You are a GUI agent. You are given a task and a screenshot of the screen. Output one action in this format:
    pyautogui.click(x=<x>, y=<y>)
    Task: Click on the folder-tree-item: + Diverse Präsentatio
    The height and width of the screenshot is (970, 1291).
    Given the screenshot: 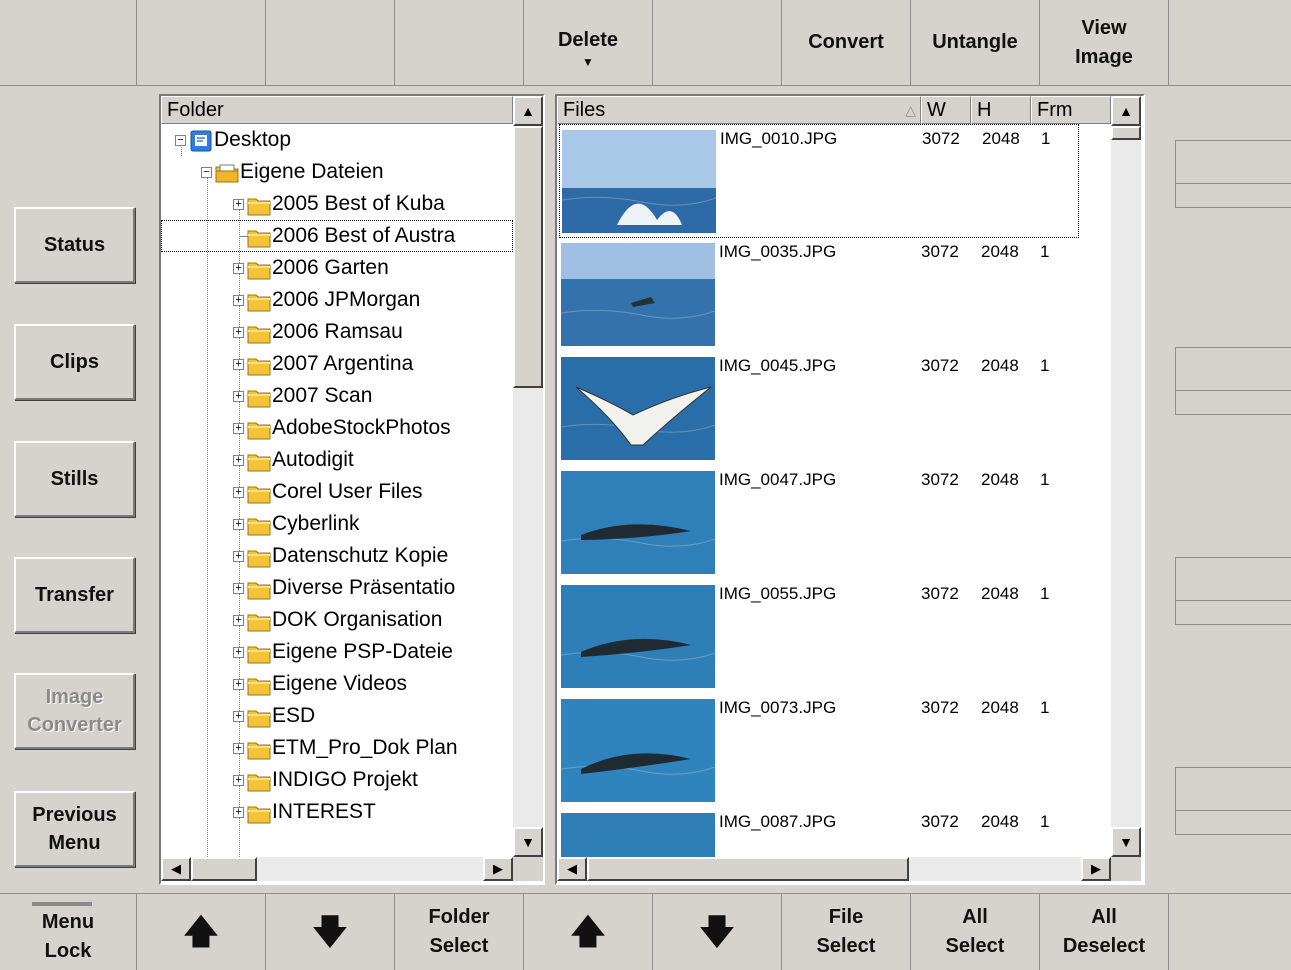 What is the action you would take?
    pyautogui.click(x=337, y=588)
    